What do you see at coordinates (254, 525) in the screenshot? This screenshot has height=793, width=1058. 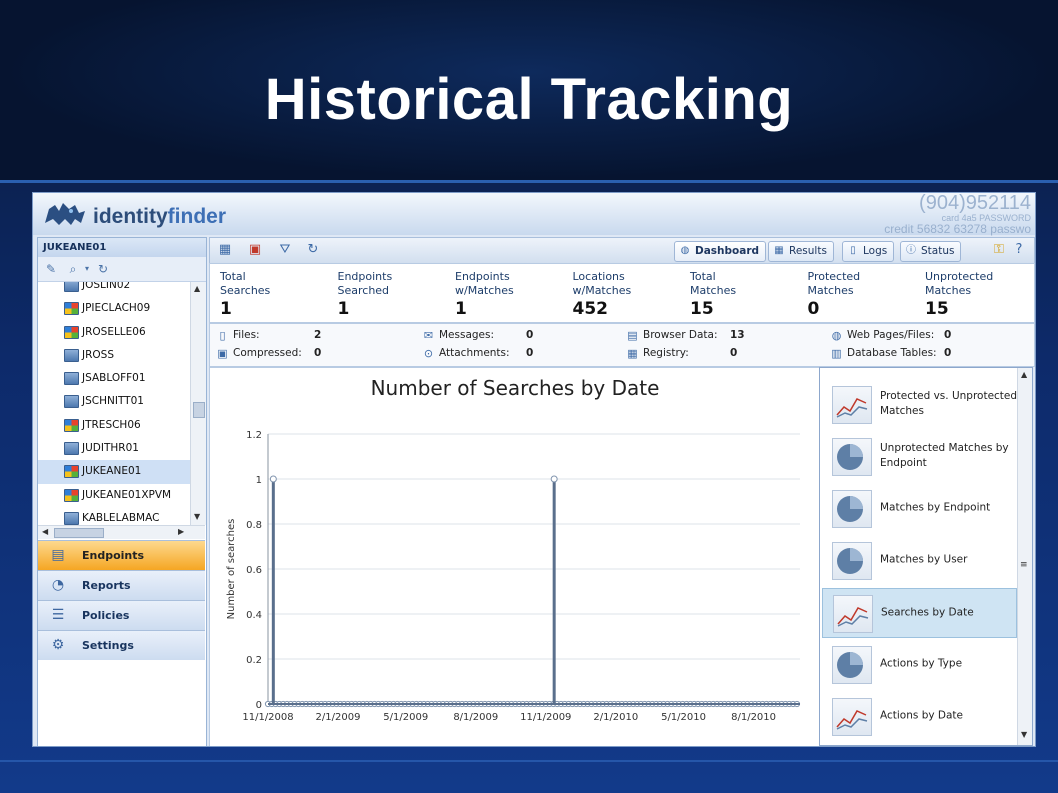 I see `y-tick-label: 0.8` at bounding box center [254, 525].